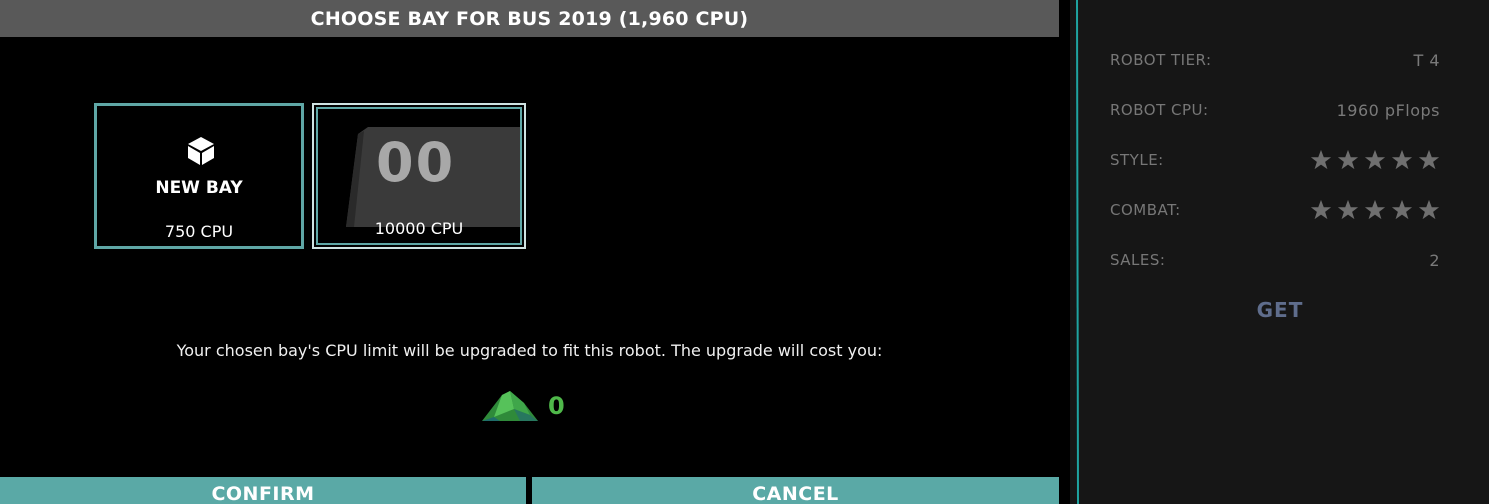 This screenshot has width=1489, height=504. What do you see at coordinates (1275, 110) in the screenshot?
I see `robot-cpu-row: ROBOT CPU: 1960 pFlops` at bounding box center [1275, 110].